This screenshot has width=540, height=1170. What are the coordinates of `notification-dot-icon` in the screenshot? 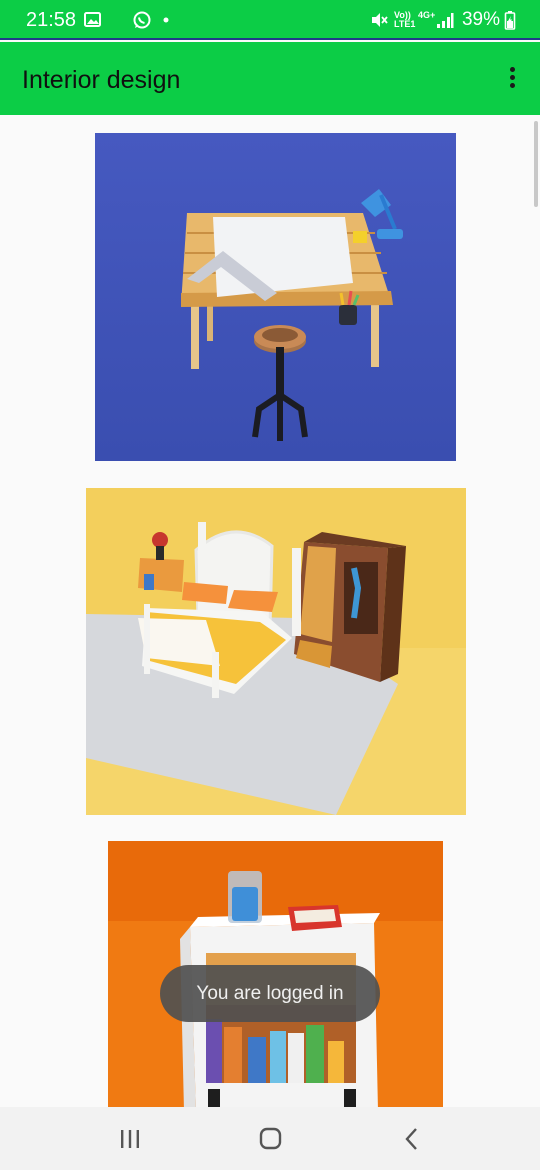 It's located at (166, 20).